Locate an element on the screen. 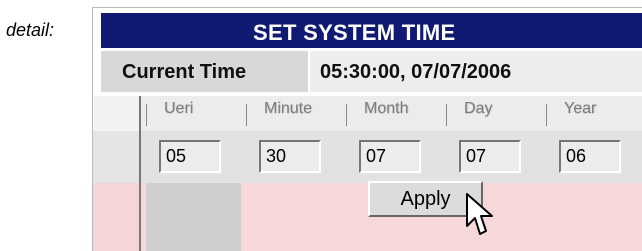  month-field: Month is located at coordinates (393, 139).